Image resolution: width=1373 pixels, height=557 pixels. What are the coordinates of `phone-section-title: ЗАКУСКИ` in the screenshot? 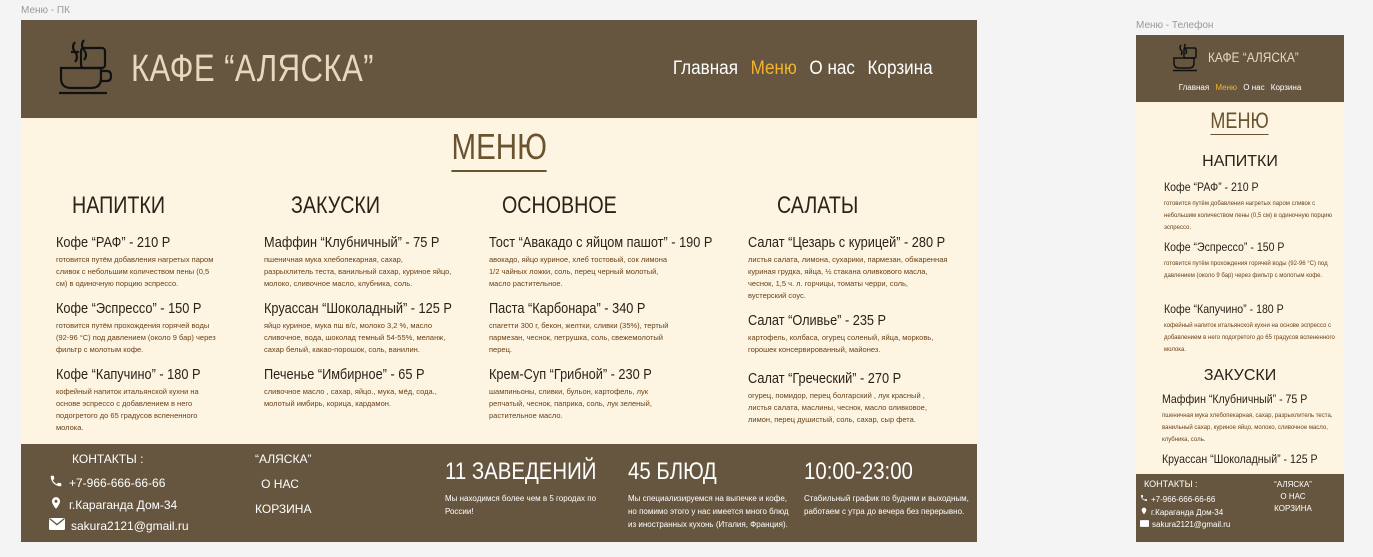 It's located at (1240, 375).